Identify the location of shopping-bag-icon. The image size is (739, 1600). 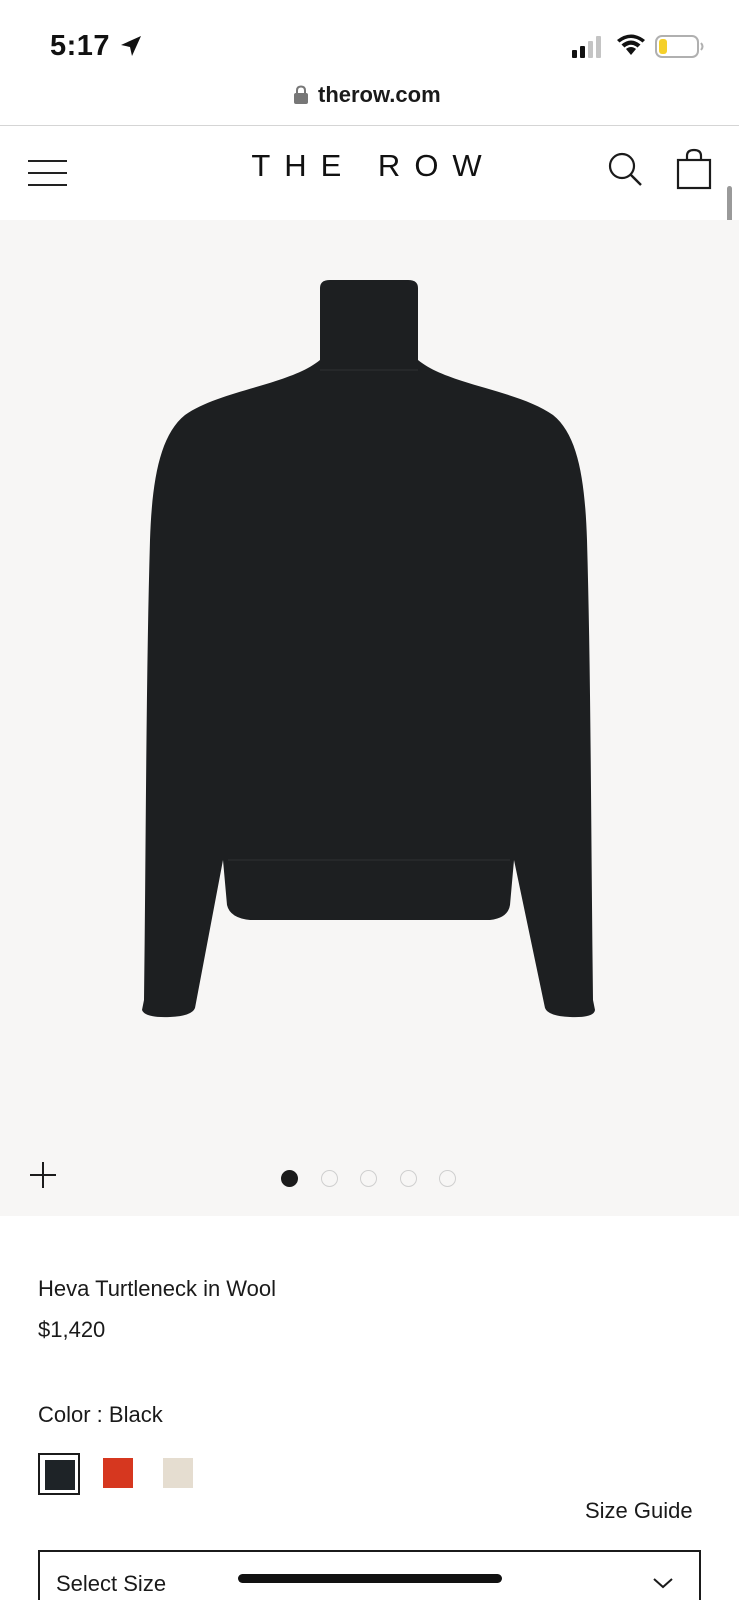
(694, 169).